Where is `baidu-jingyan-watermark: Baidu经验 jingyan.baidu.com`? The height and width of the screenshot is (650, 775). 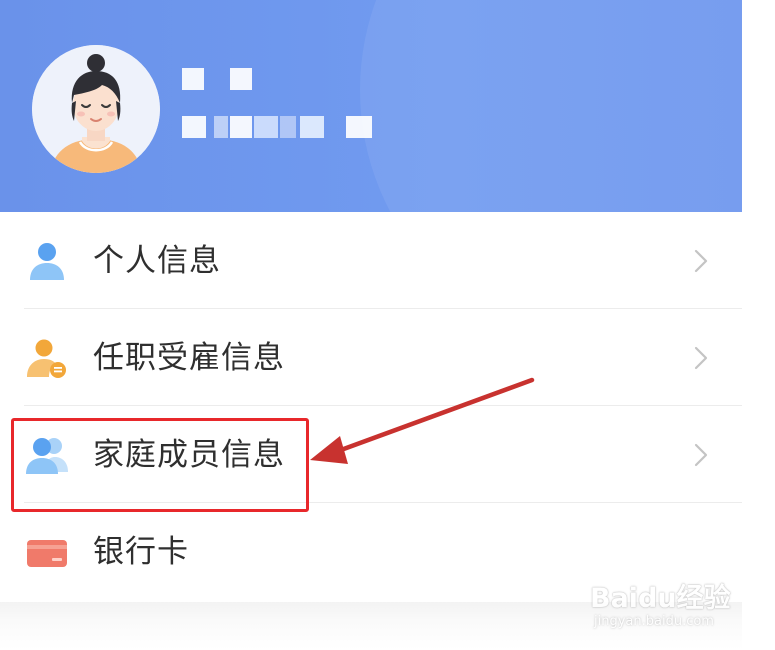 baidu-jingyan-watermark: Baidu经验 jingyan.baidu.com is located at coordinates (665, 604).